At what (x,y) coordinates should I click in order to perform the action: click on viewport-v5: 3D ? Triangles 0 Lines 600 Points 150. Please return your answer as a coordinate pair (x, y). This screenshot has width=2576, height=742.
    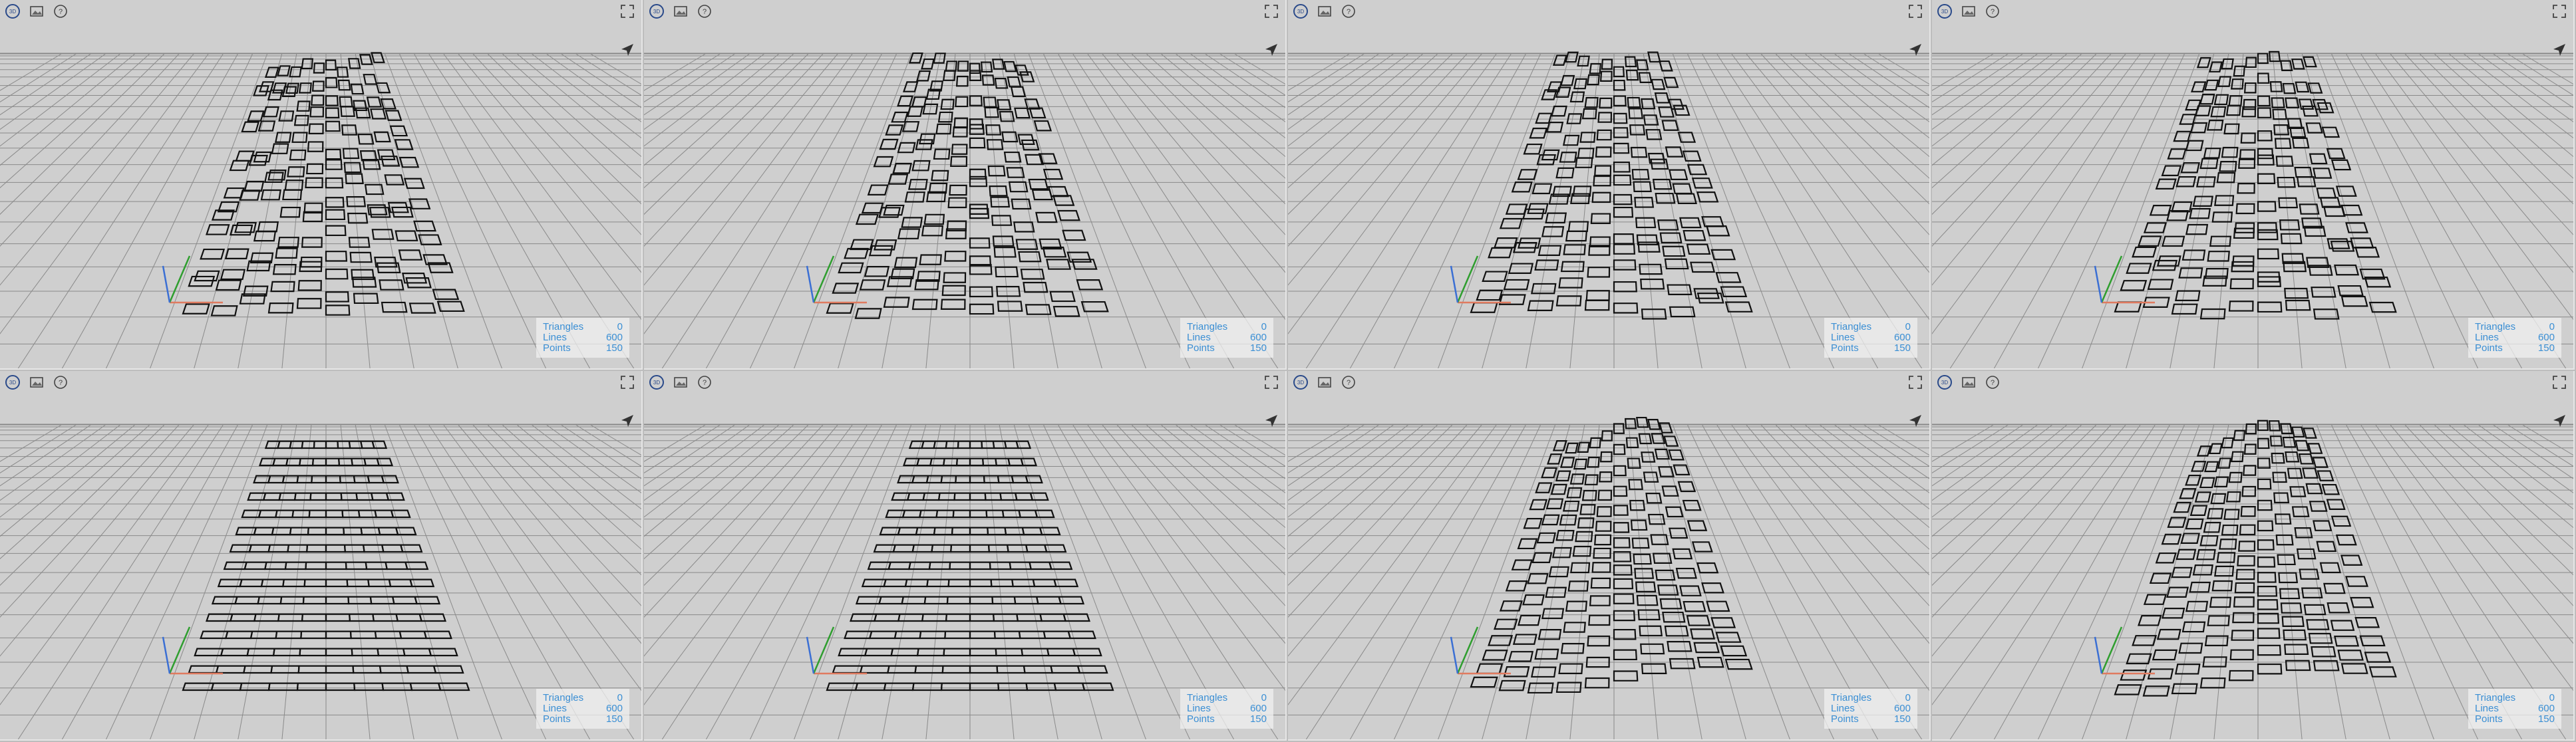
    Looking at the image, I should click on (321, 556).